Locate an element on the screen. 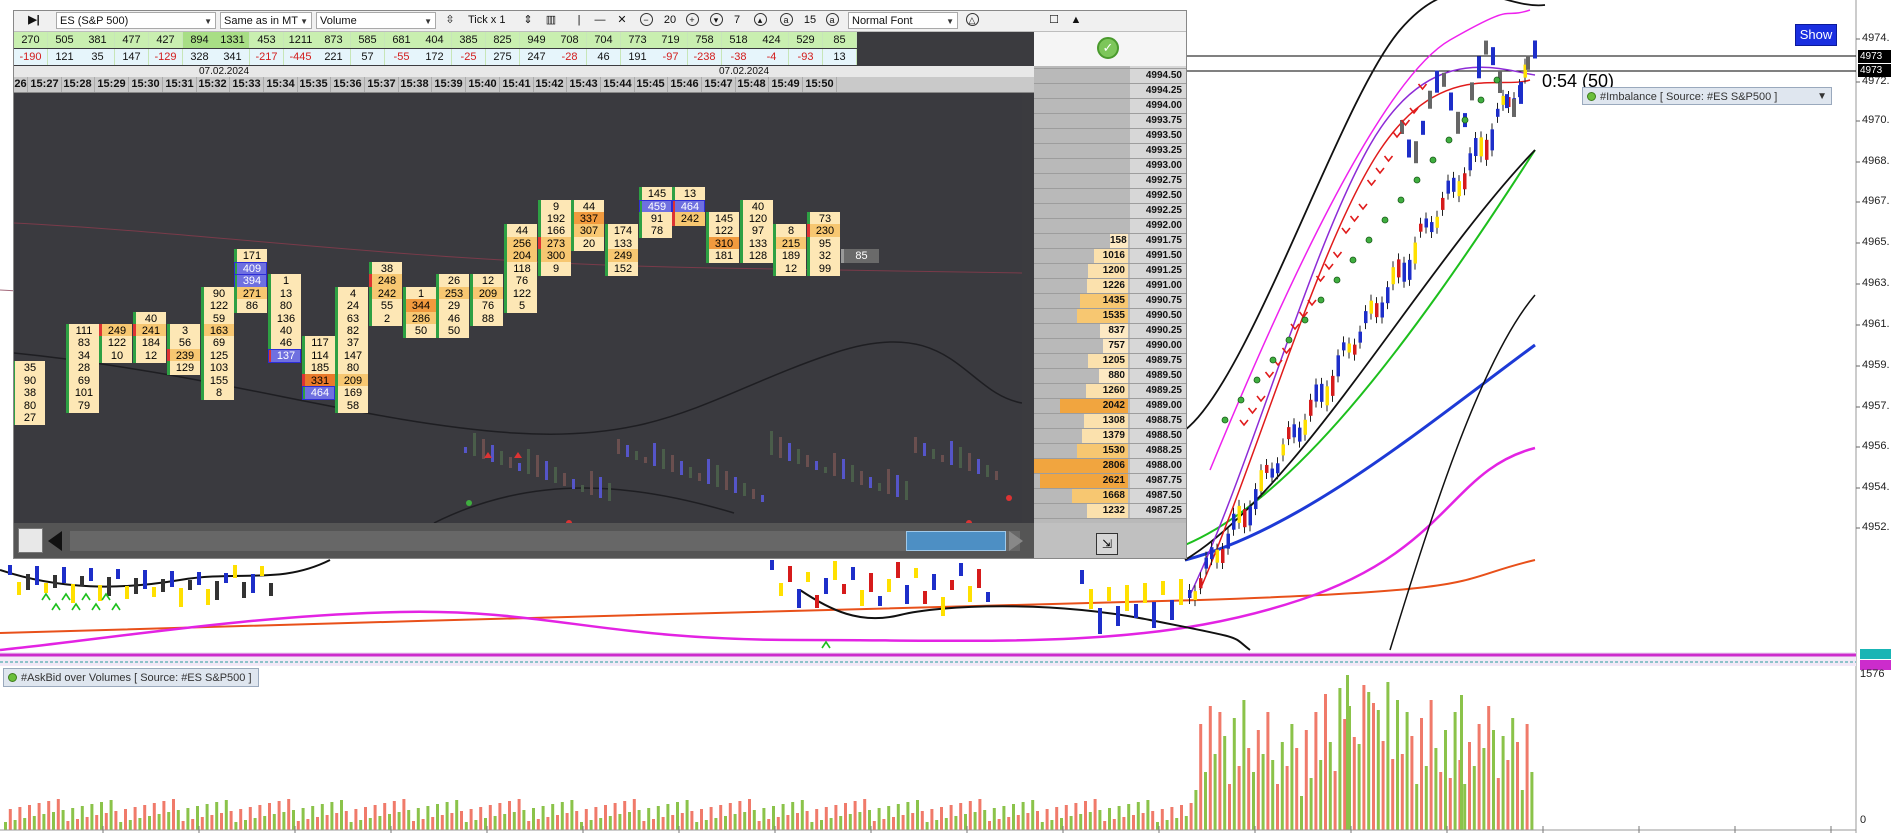 This screenshot has height=833, width=1891. auto-icon: a is located at coordinates (786, 20).